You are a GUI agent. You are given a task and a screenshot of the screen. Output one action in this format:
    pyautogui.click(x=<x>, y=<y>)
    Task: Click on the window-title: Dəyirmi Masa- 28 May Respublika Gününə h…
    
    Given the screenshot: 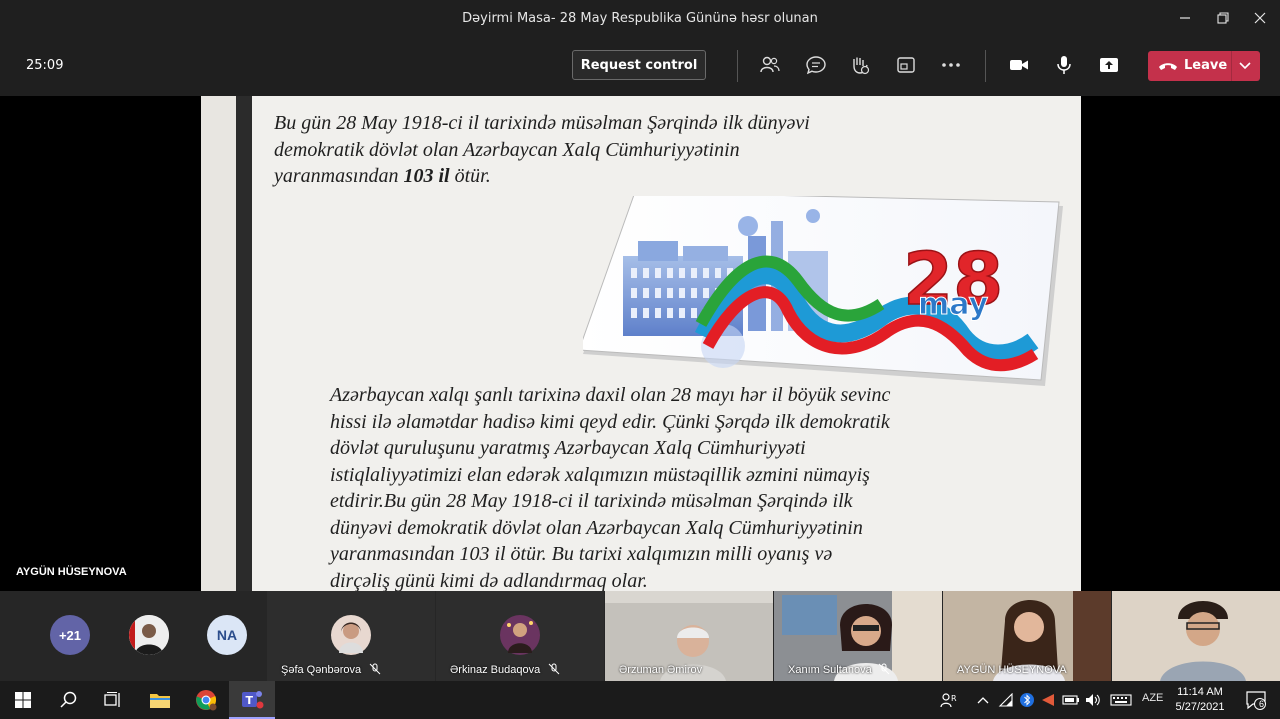 What is the action you would take?
    pyautogui.click(x=640, y=18)
    